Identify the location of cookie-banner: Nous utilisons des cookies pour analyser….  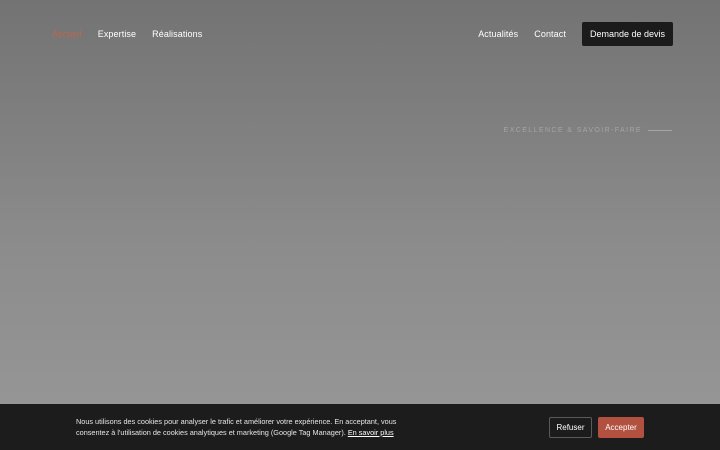
(360, 427).